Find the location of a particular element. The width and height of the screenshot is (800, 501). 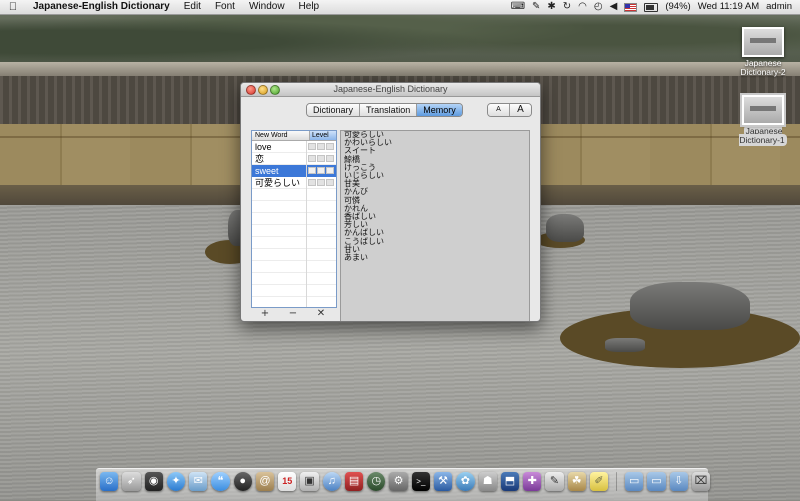

iphoto-icon: ✿ is located at coordinates (465, 481).